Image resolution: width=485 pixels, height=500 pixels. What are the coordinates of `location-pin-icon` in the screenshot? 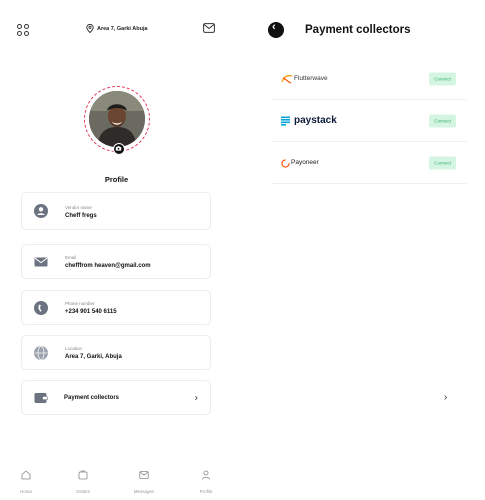 It's located at (90, 28).